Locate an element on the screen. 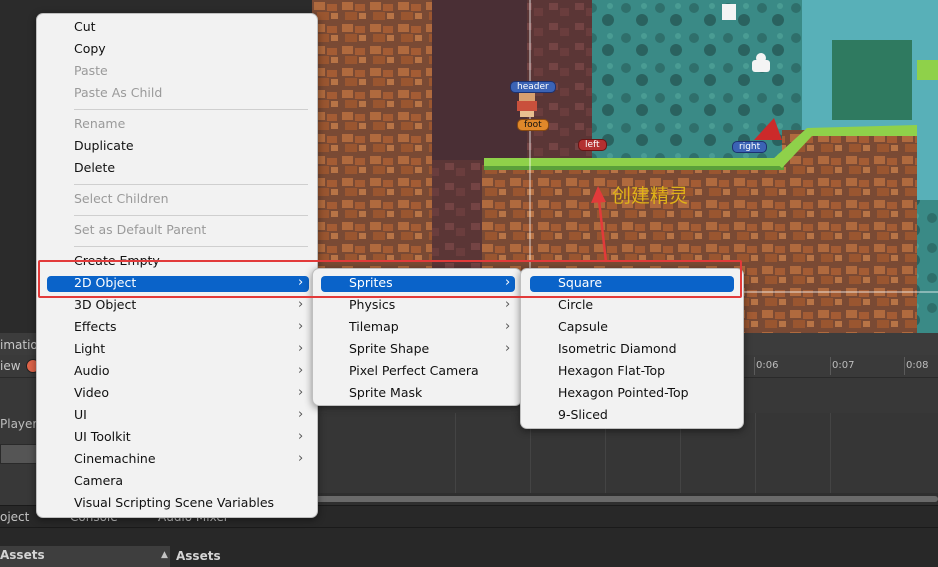 The width and height of the screenshot is (938, 567). menu-item-physics: Physics › is located at coordinates (431, 305).